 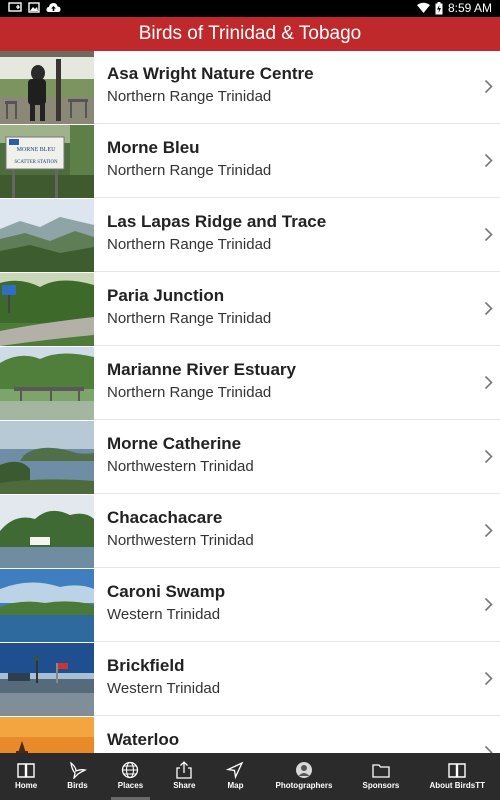 I want to click on battery-icon, so click(x=439, y=8).